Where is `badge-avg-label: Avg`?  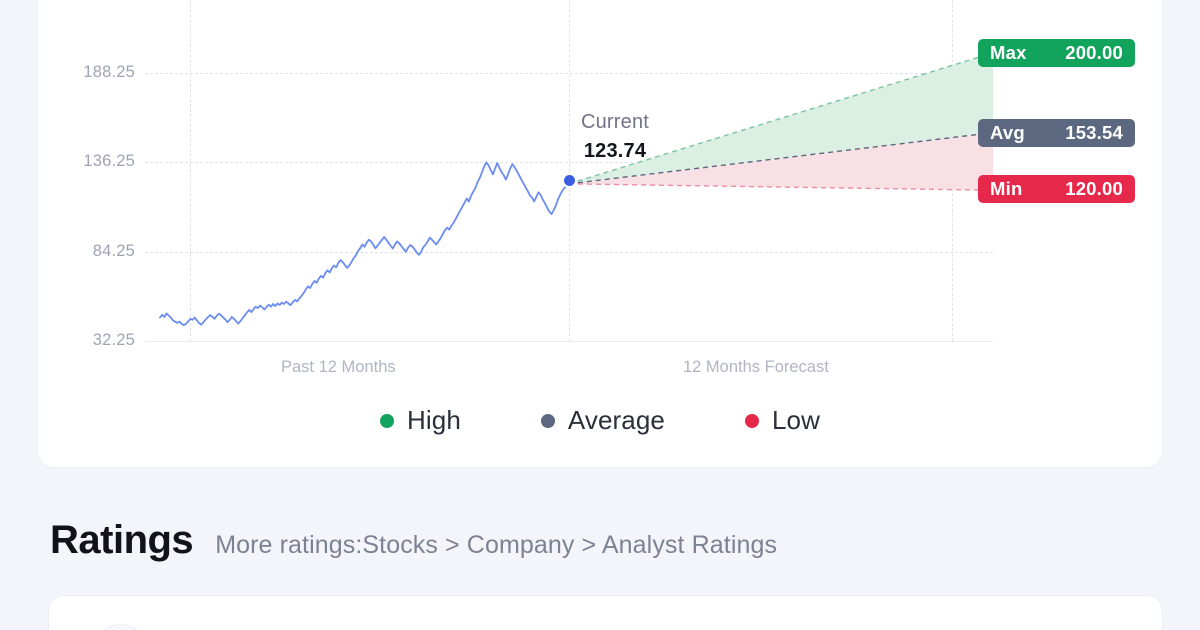
badge-avg-label: Avg is located at coordinates (1007, 132).